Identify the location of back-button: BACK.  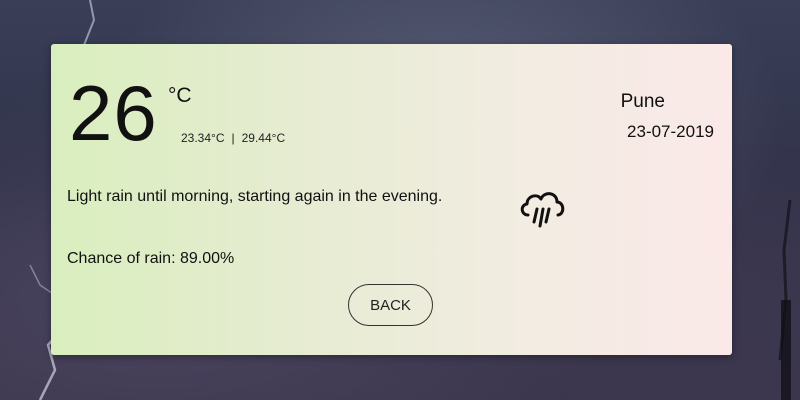
(390, 305).